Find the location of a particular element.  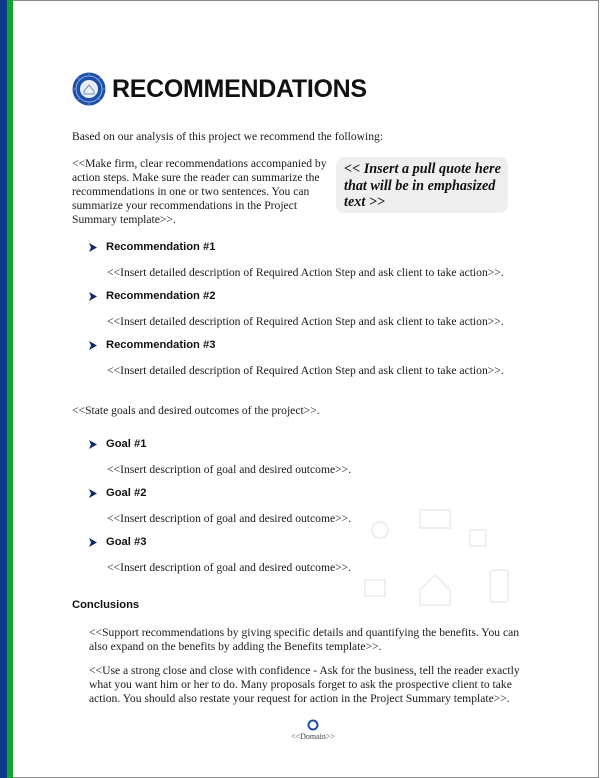

page-footer: <<Domain>> is located at coordinates (313, 730).